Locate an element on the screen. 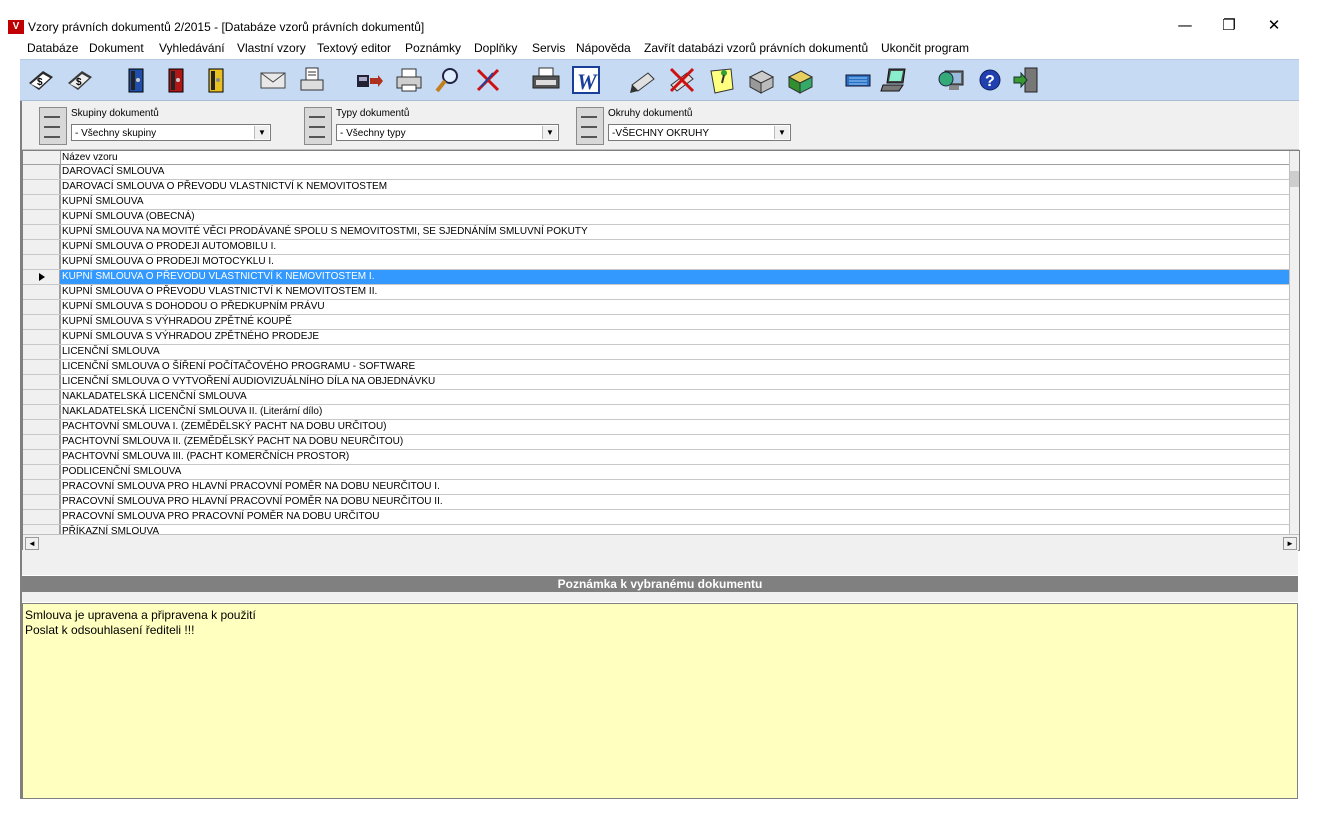 This screenshot has height=816, width=1319. laptop-button is located at coordinates (894, 80).